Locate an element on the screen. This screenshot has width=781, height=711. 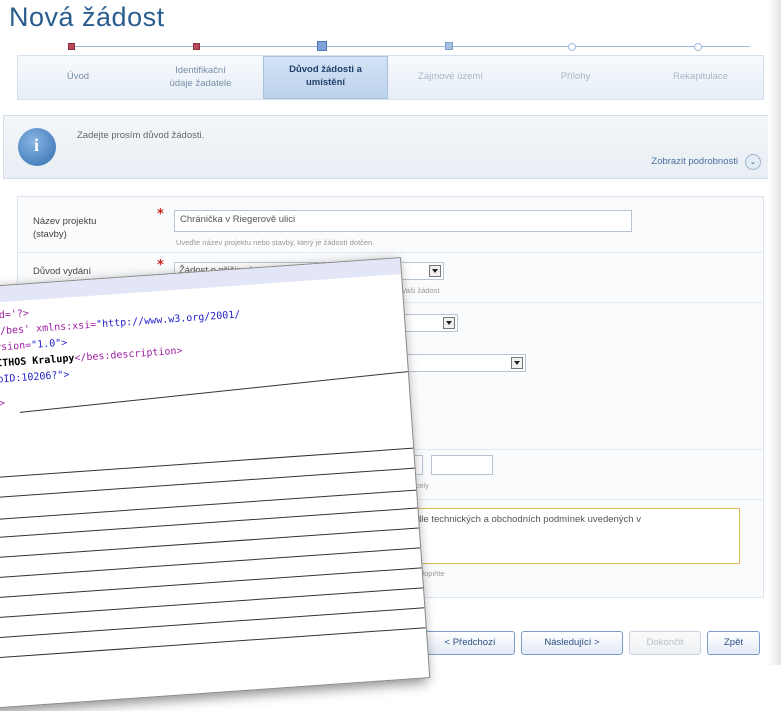
step-label: Rekapitulace is located at coordinates (700, 76).